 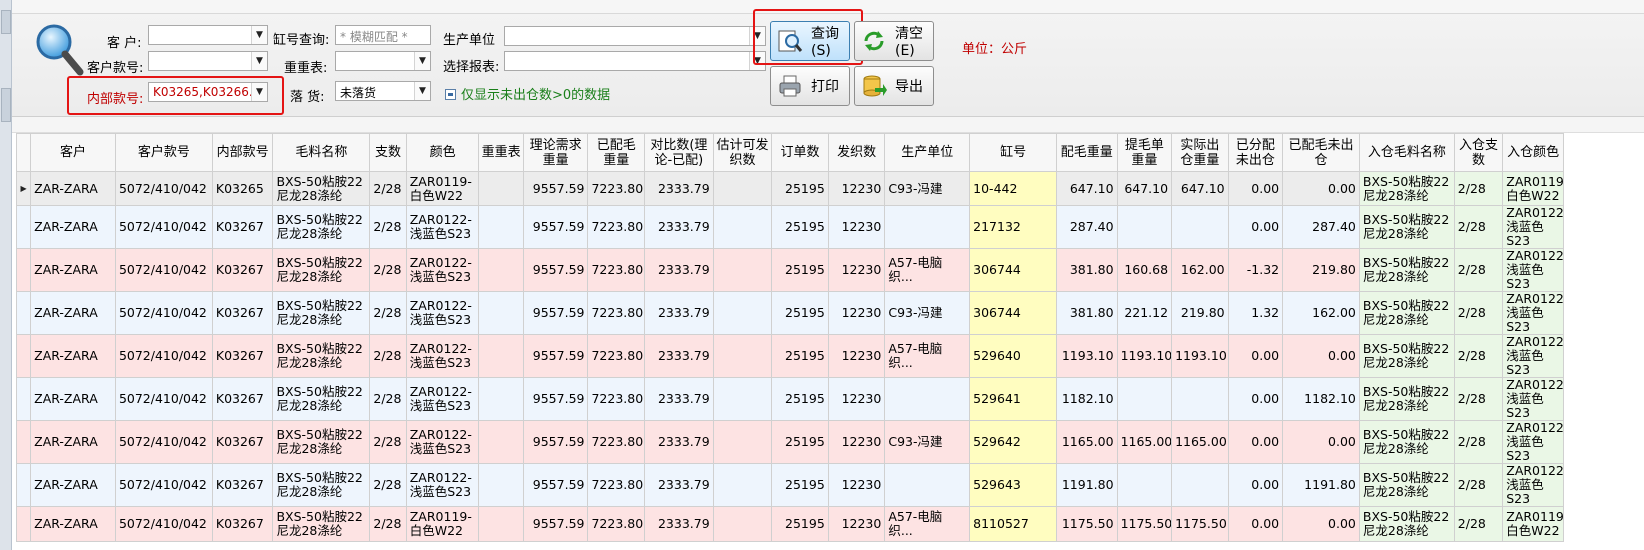 What do you see at coordinates (259, 61) in the screenshot?
I see `chevron-down-icon: ▼` at bounding box center [259, 61].